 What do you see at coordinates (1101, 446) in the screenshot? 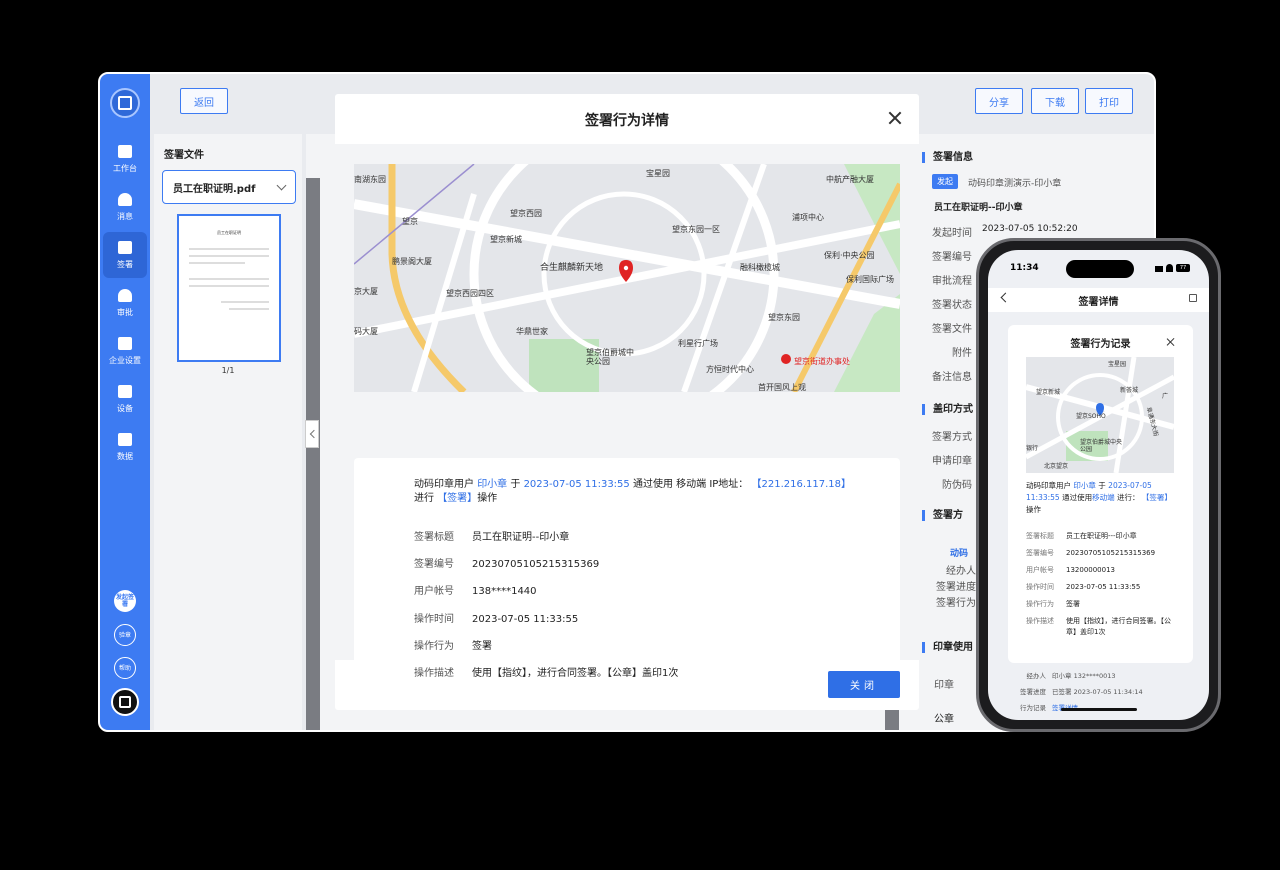
I see `map-label: 望京伯爵城中央公园` at bounding box center [1101, 446].